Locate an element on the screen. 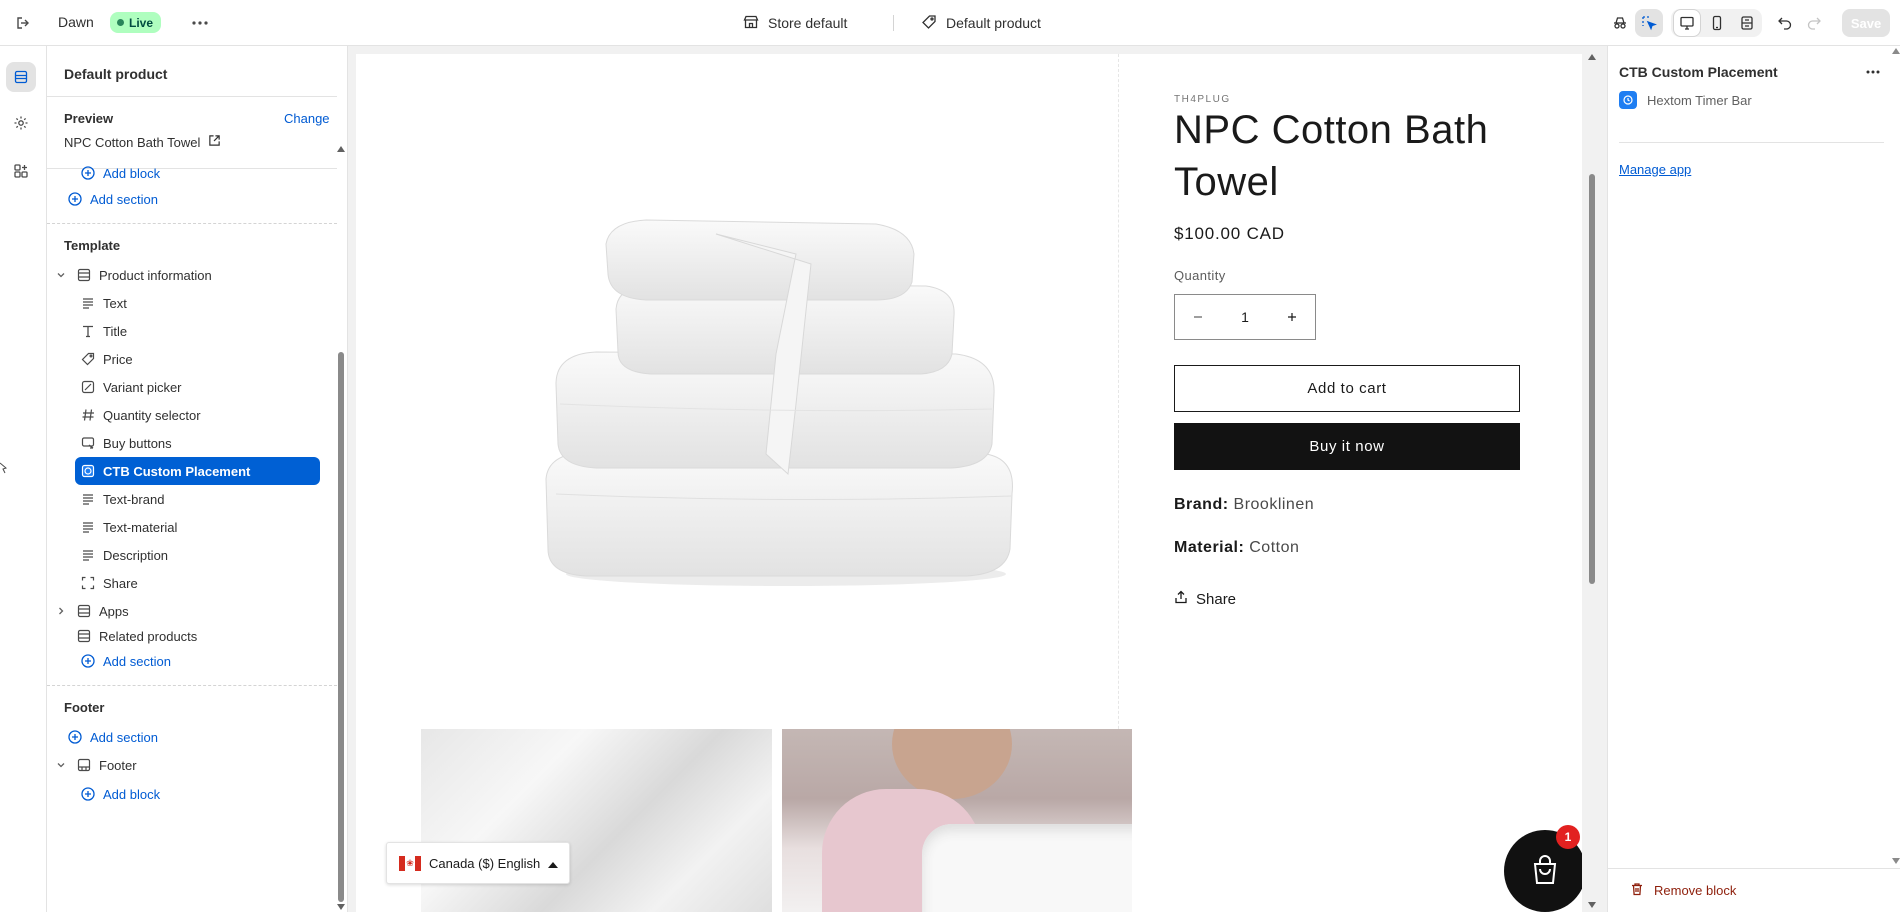  redo-button is located at coordinates (1814, 23).